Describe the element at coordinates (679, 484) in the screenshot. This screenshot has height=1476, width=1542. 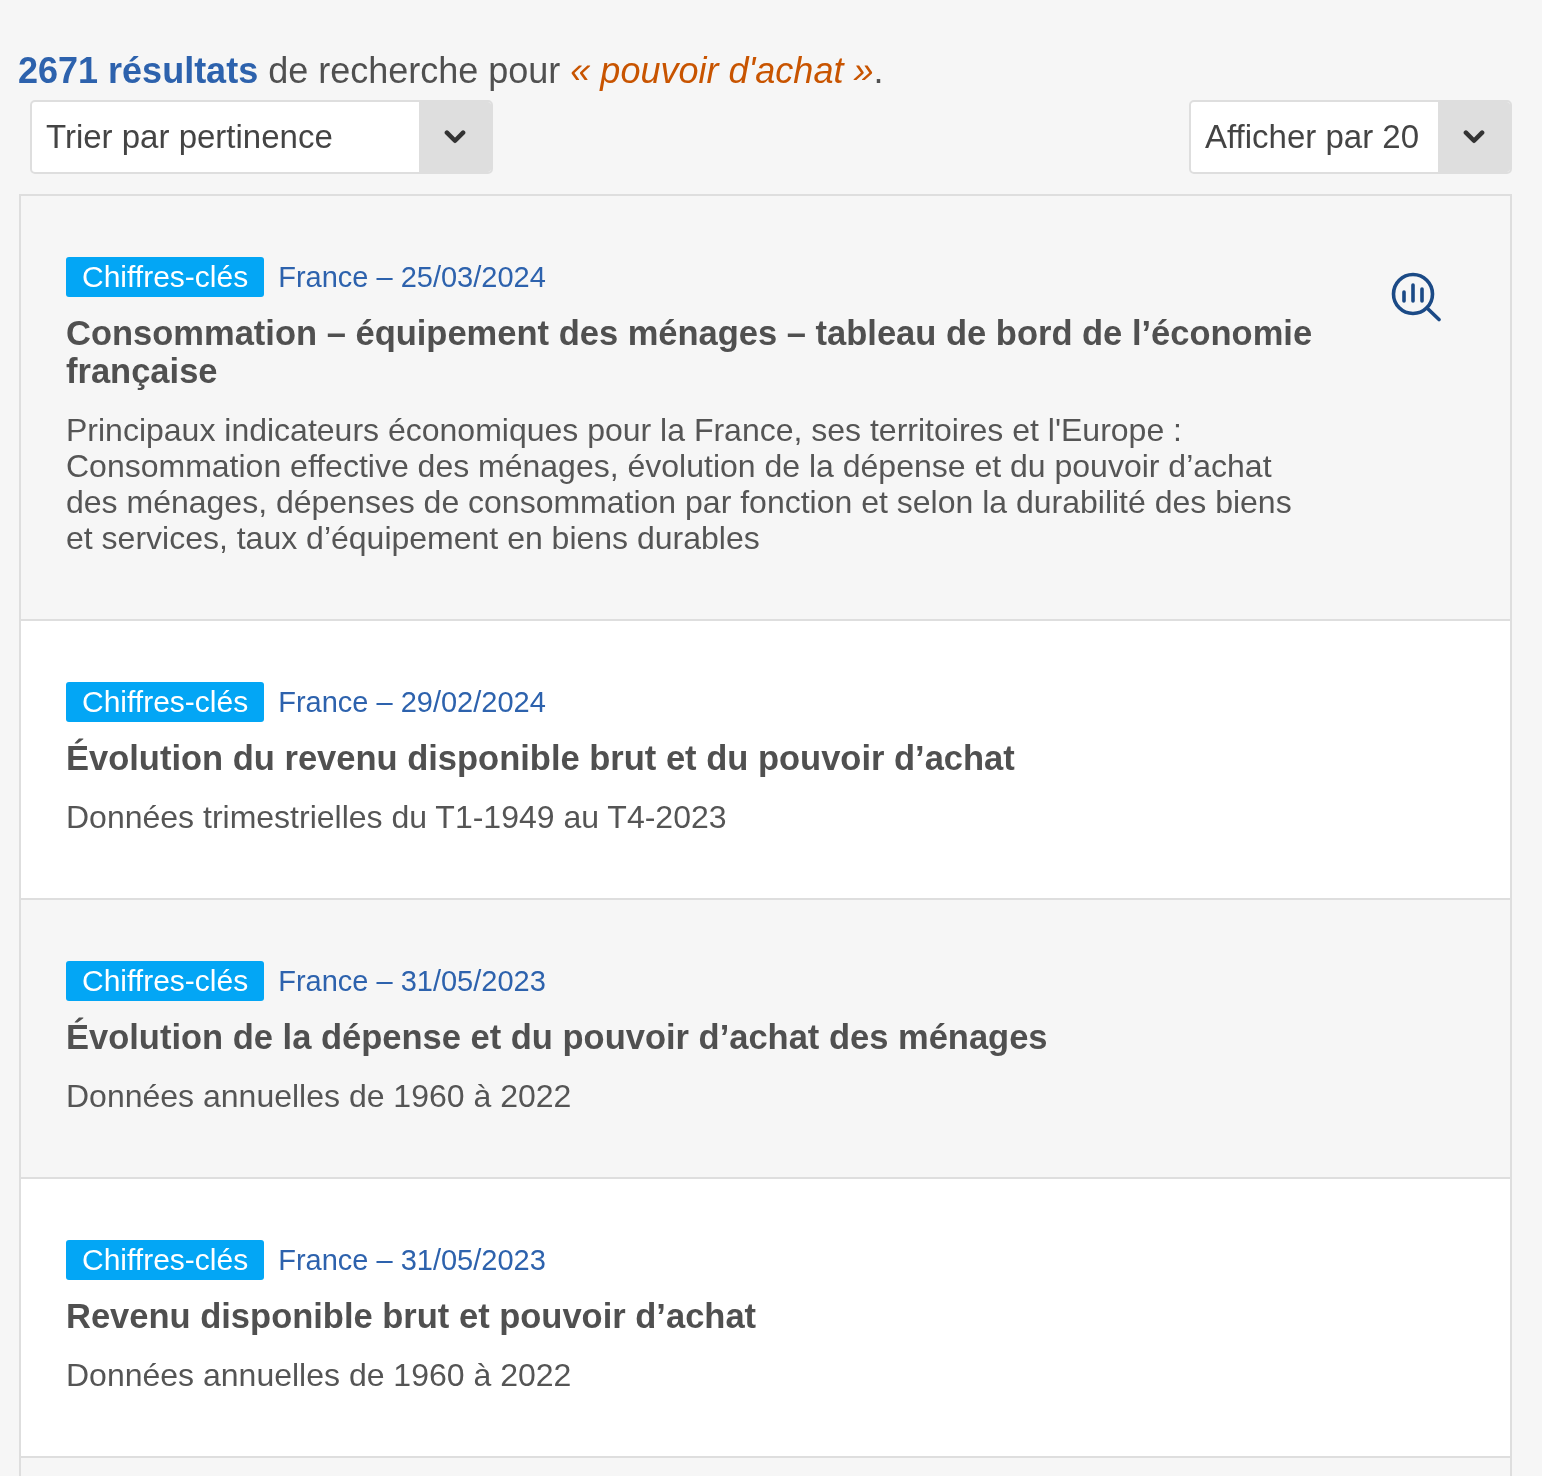
I see `result-description: Principaux indicateurs économiques pour la France, ses territoires et l'Europe : Consommation effective des ménages, évolution de la dépense et du pouvoir d’achat des ménages, dépenses de consommation par fonction et selon la durabilité des biens et services, taux d’équipement en biens durables` at that location.